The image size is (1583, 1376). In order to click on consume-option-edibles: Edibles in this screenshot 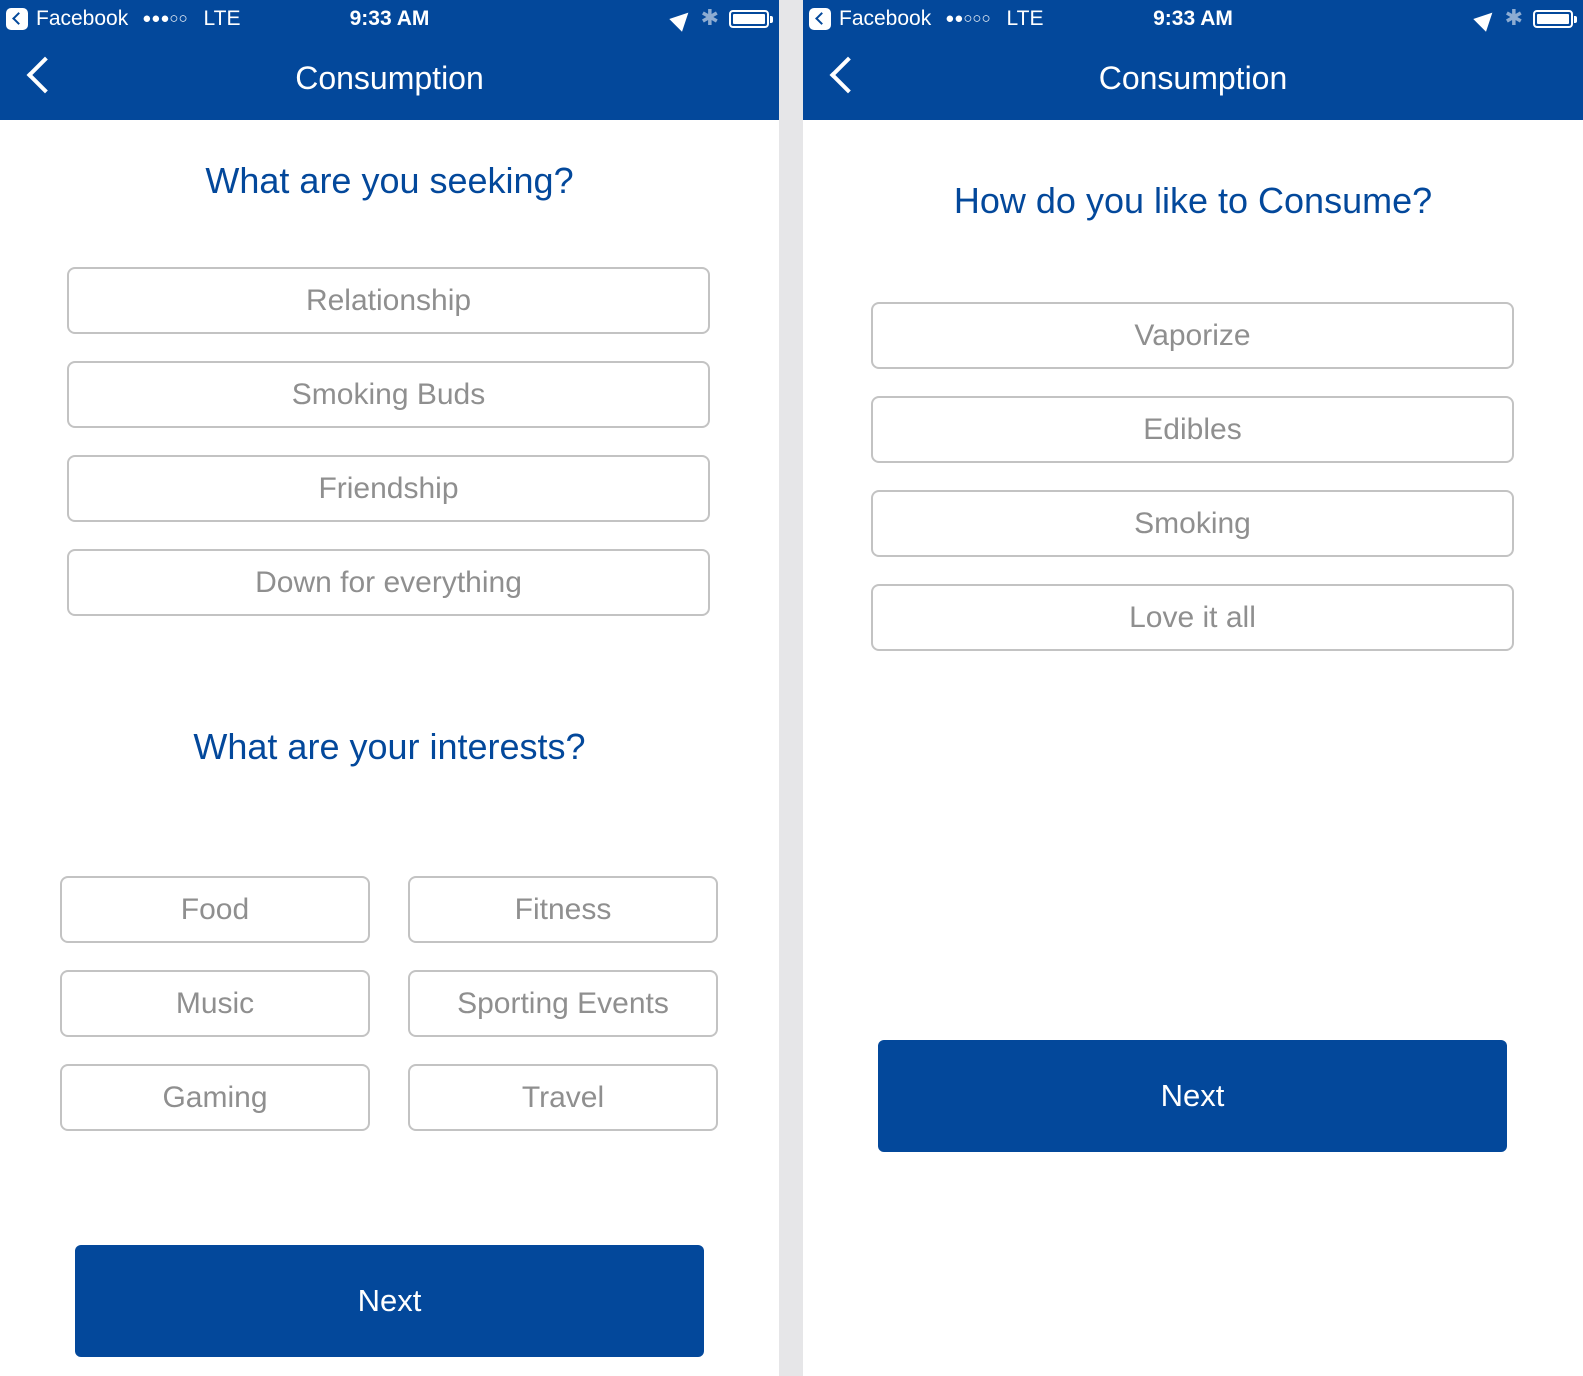, I will do `click(1192, 429)`.